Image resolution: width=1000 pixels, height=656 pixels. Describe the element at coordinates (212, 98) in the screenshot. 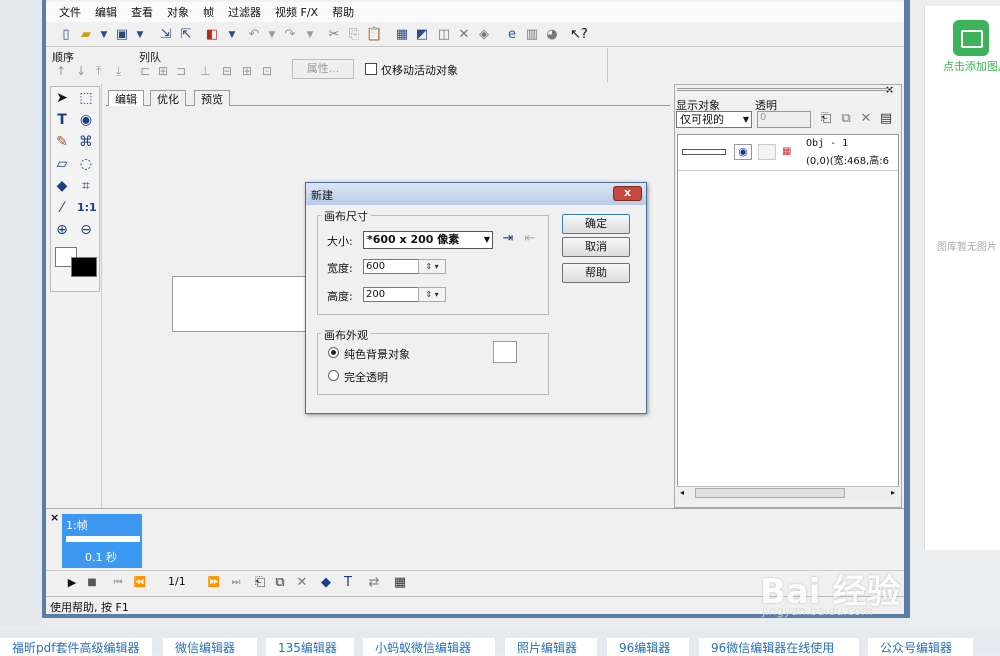

I see `tab-preview: 预览` at that location.